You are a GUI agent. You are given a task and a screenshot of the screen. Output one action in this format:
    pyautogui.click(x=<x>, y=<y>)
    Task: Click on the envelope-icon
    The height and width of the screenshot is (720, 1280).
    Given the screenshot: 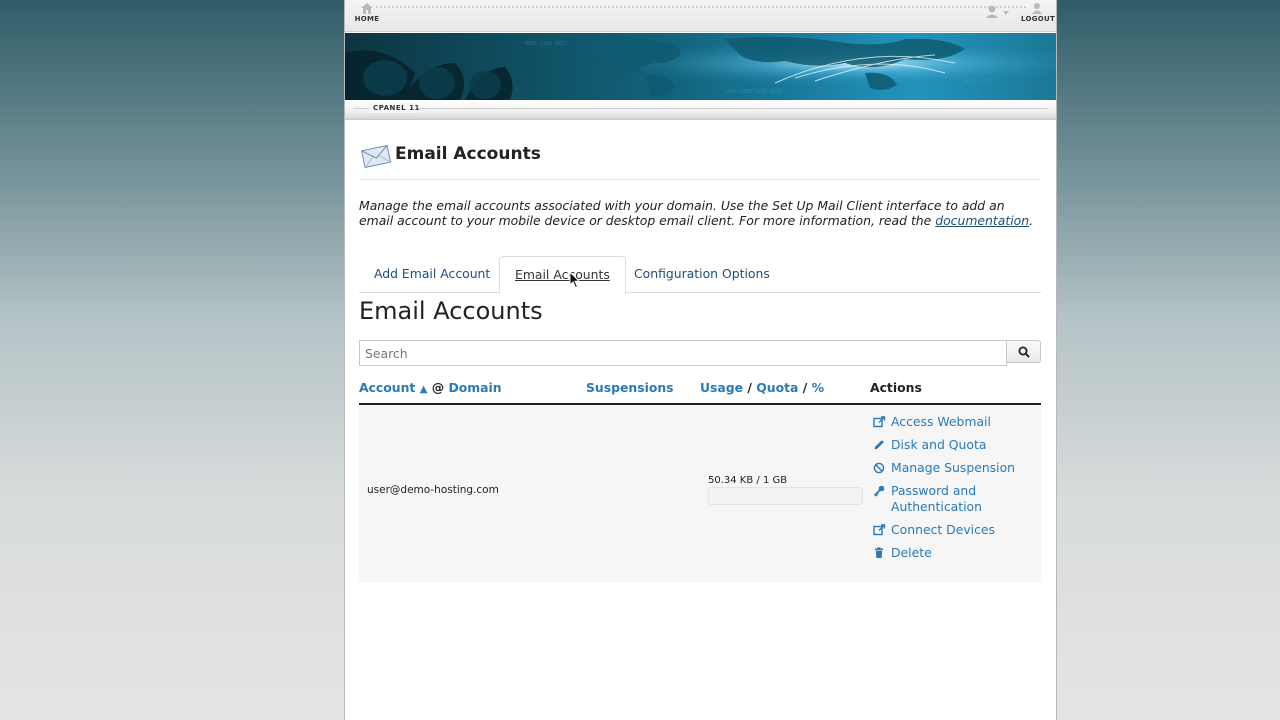 What is the action you would take?
    pyautogui.click(x=376, y=156)
    